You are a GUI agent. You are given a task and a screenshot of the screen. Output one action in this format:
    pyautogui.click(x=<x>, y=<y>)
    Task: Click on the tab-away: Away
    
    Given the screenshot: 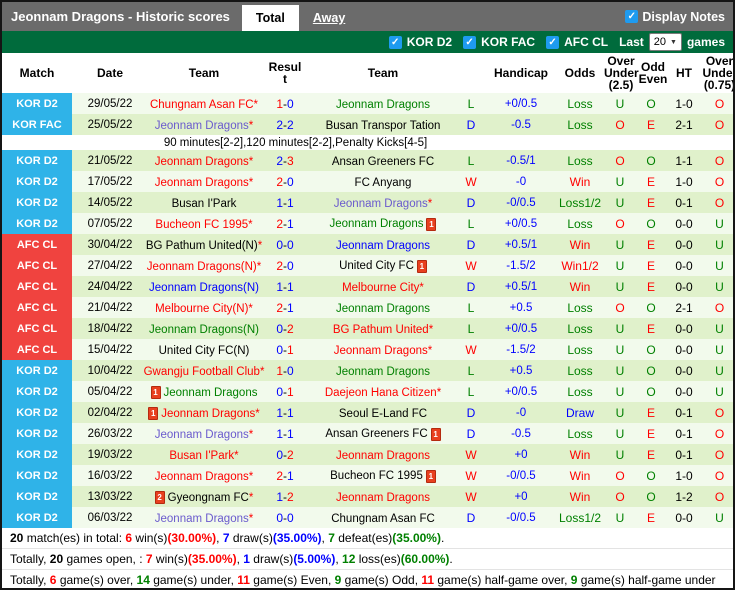 What is the action you would take?
    pyautogui.click(x=329, y=18)
    